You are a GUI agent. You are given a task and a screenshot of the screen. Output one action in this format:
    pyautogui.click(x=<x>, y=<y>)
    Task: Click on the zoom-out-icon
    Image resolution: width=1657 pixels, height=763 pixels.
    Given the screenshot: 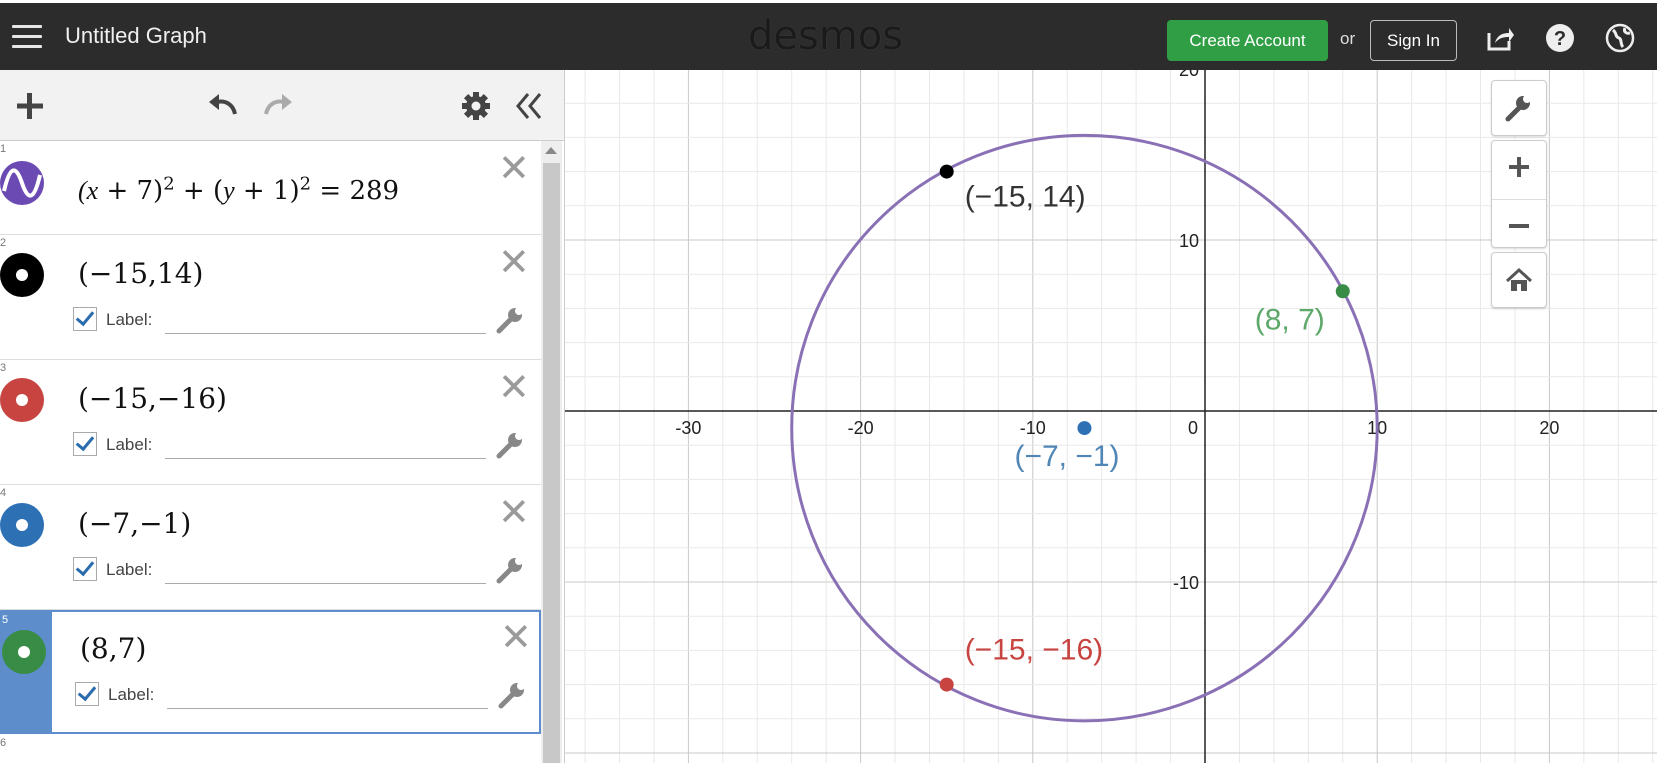 What is the action you would take?
    pyautogui.click(x=1519, y=226)
    